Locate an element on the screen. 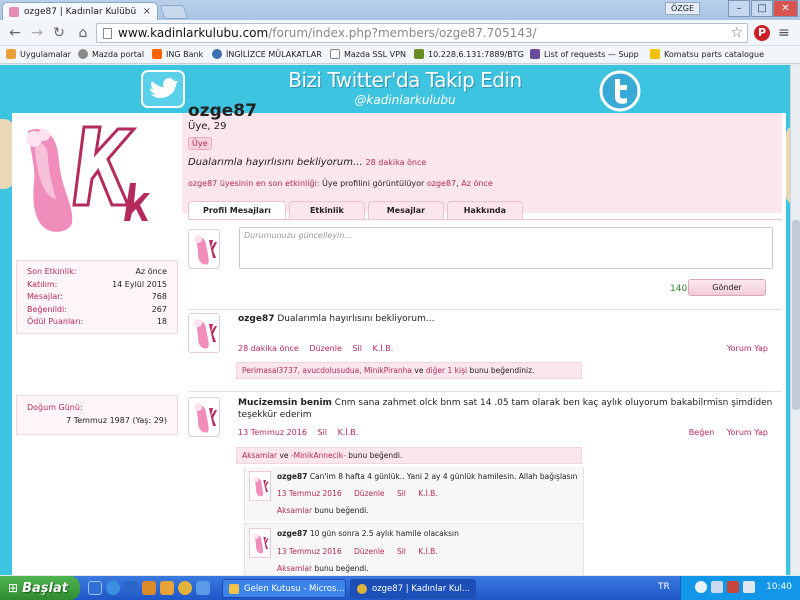 The image size is (800, 600). likes-more: diğer 1 kişi is located at coordinates (446, 370).